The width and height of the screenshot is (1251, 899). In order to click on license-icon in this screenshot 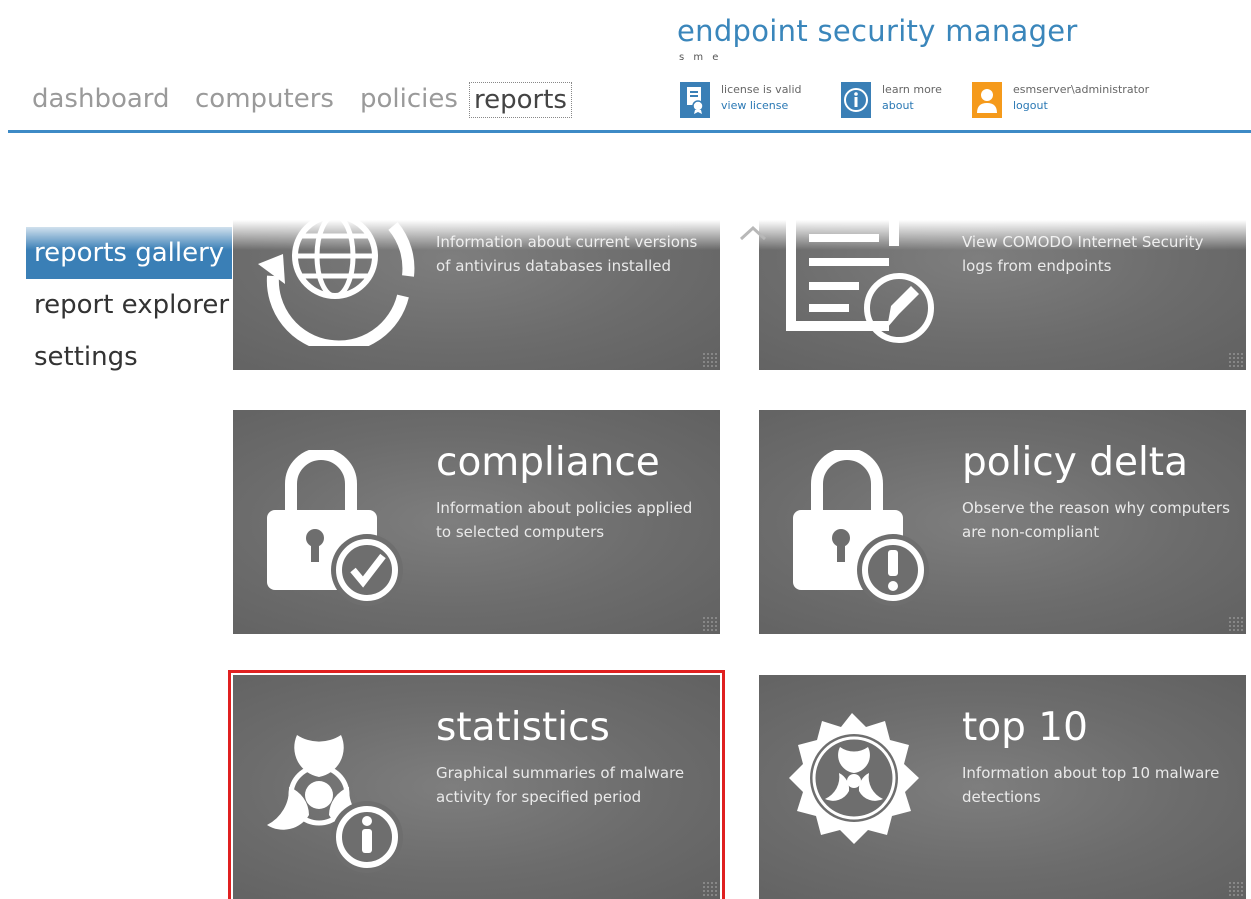, I will do `click(695, 100)`.